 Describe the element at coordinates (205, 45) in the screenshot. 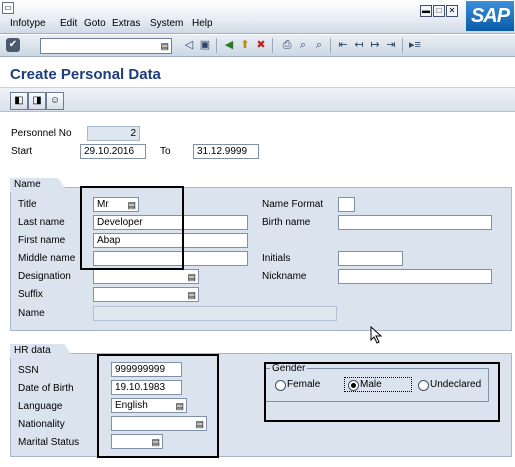

I see `save-icon: ▣` at that location.